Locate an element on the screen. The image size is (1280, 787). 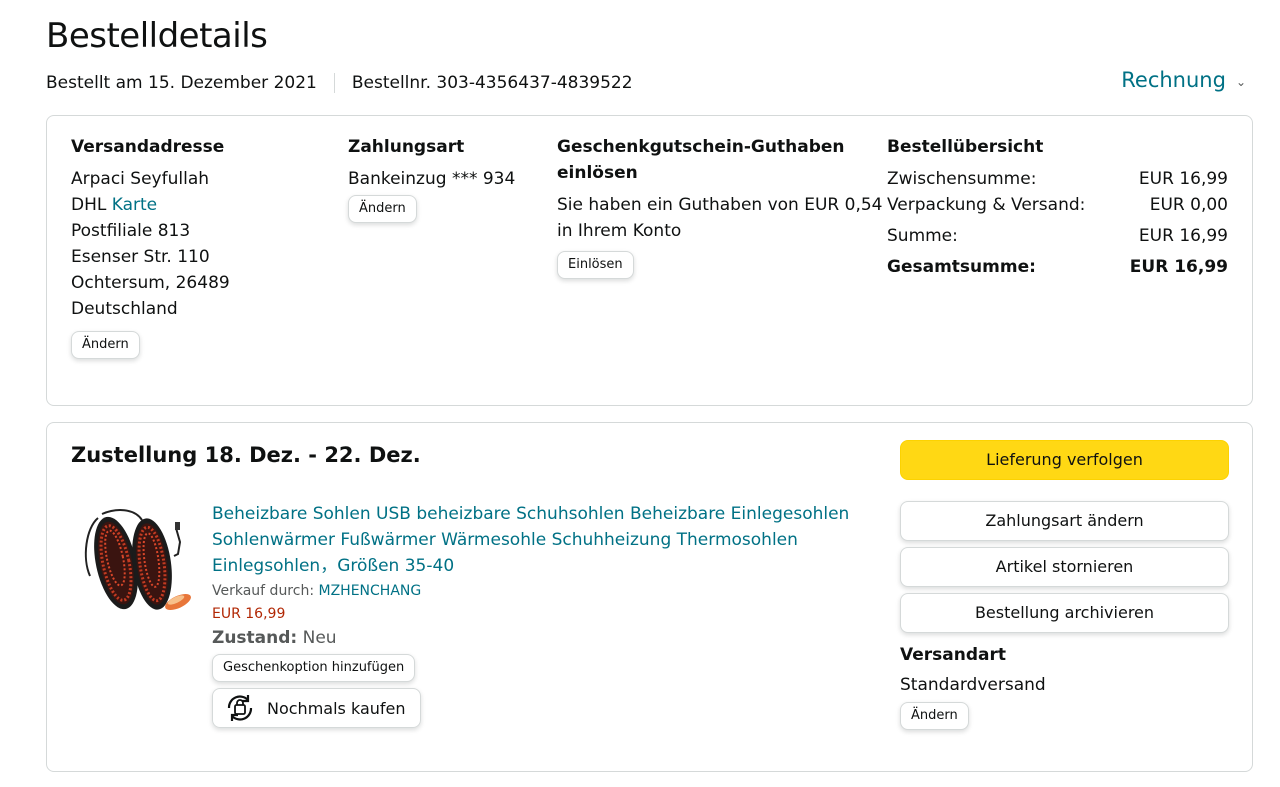
order-date: Bestellt am 15. Dezember 2021 is located at coordinates (181, 83).